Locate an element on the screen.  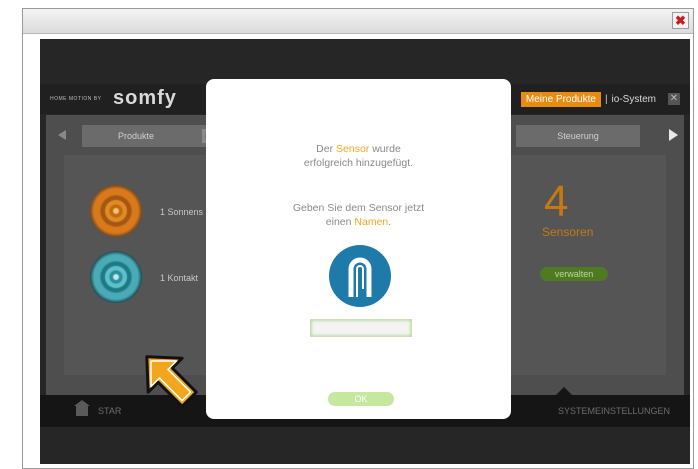
home-icon is located at coordinates (82, 408).